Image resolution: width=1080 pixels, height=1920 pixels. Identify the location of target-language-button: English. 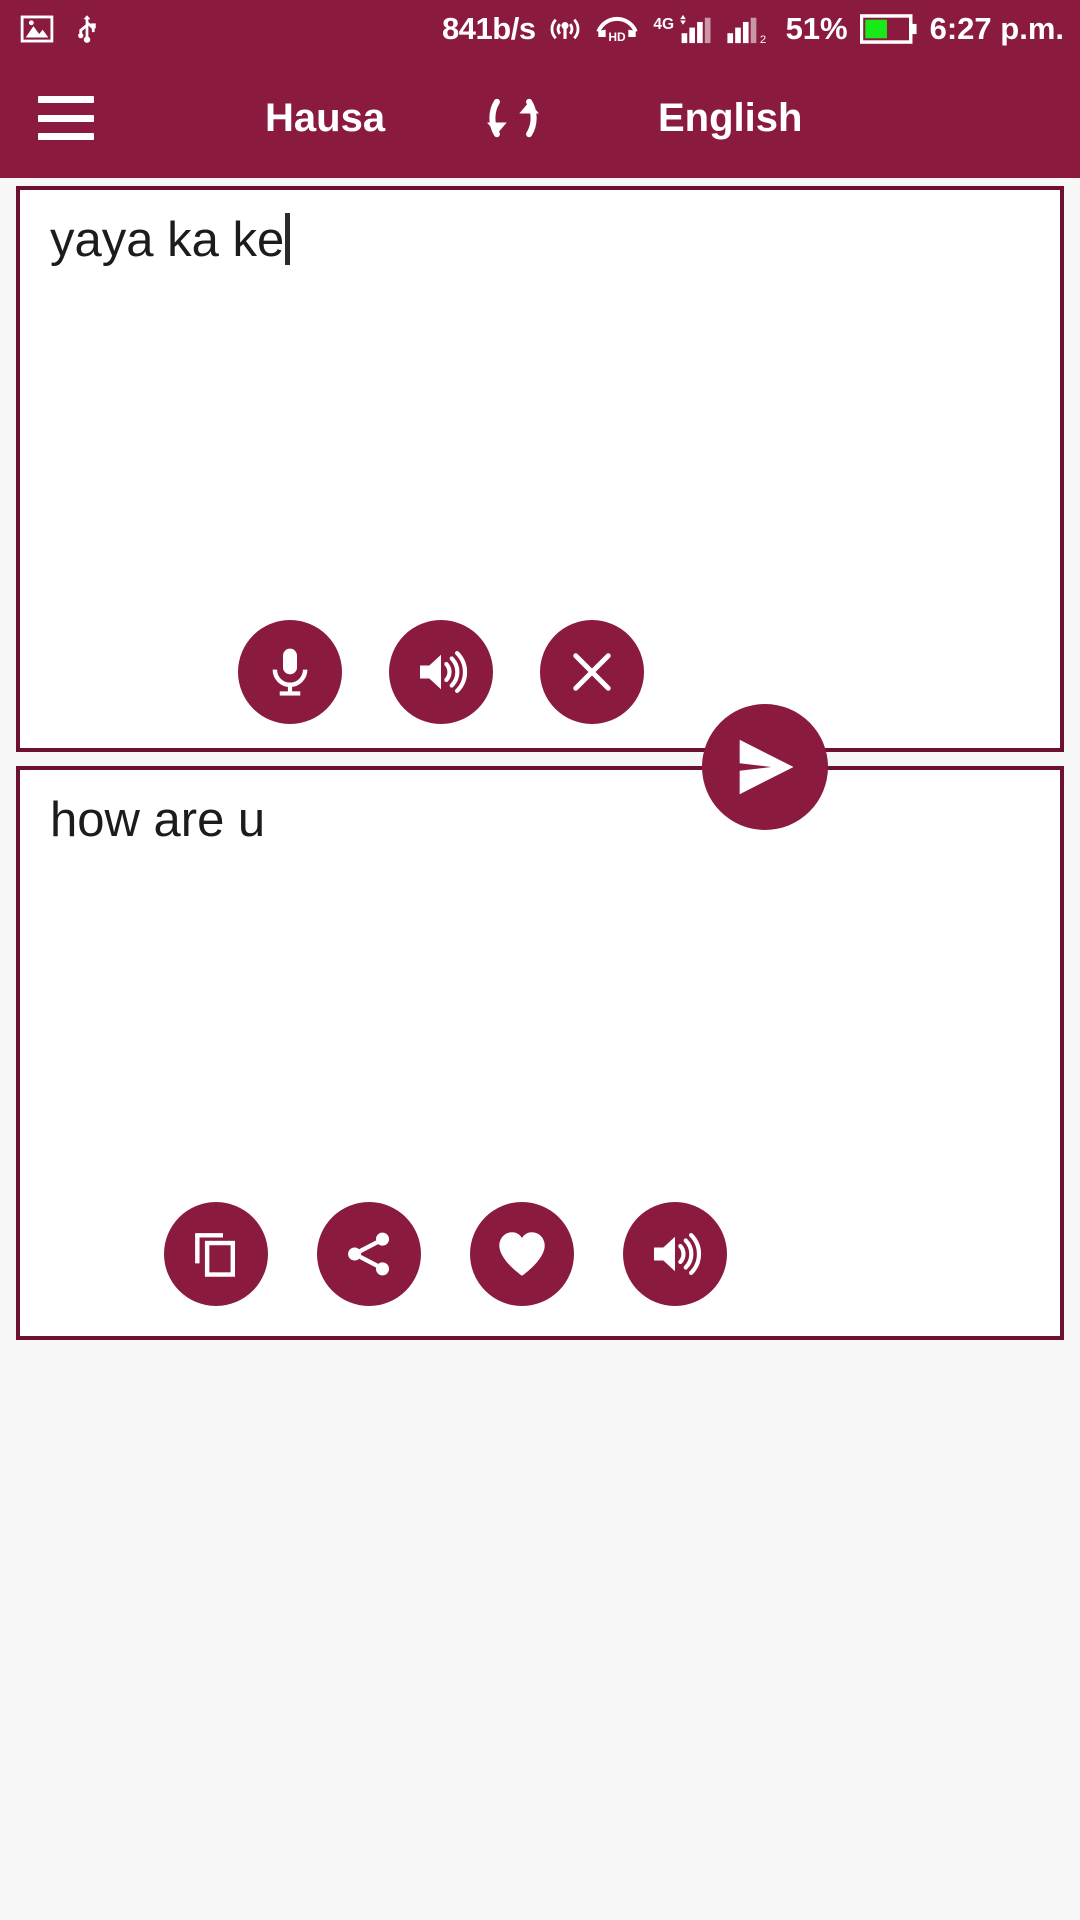
(730, 118).